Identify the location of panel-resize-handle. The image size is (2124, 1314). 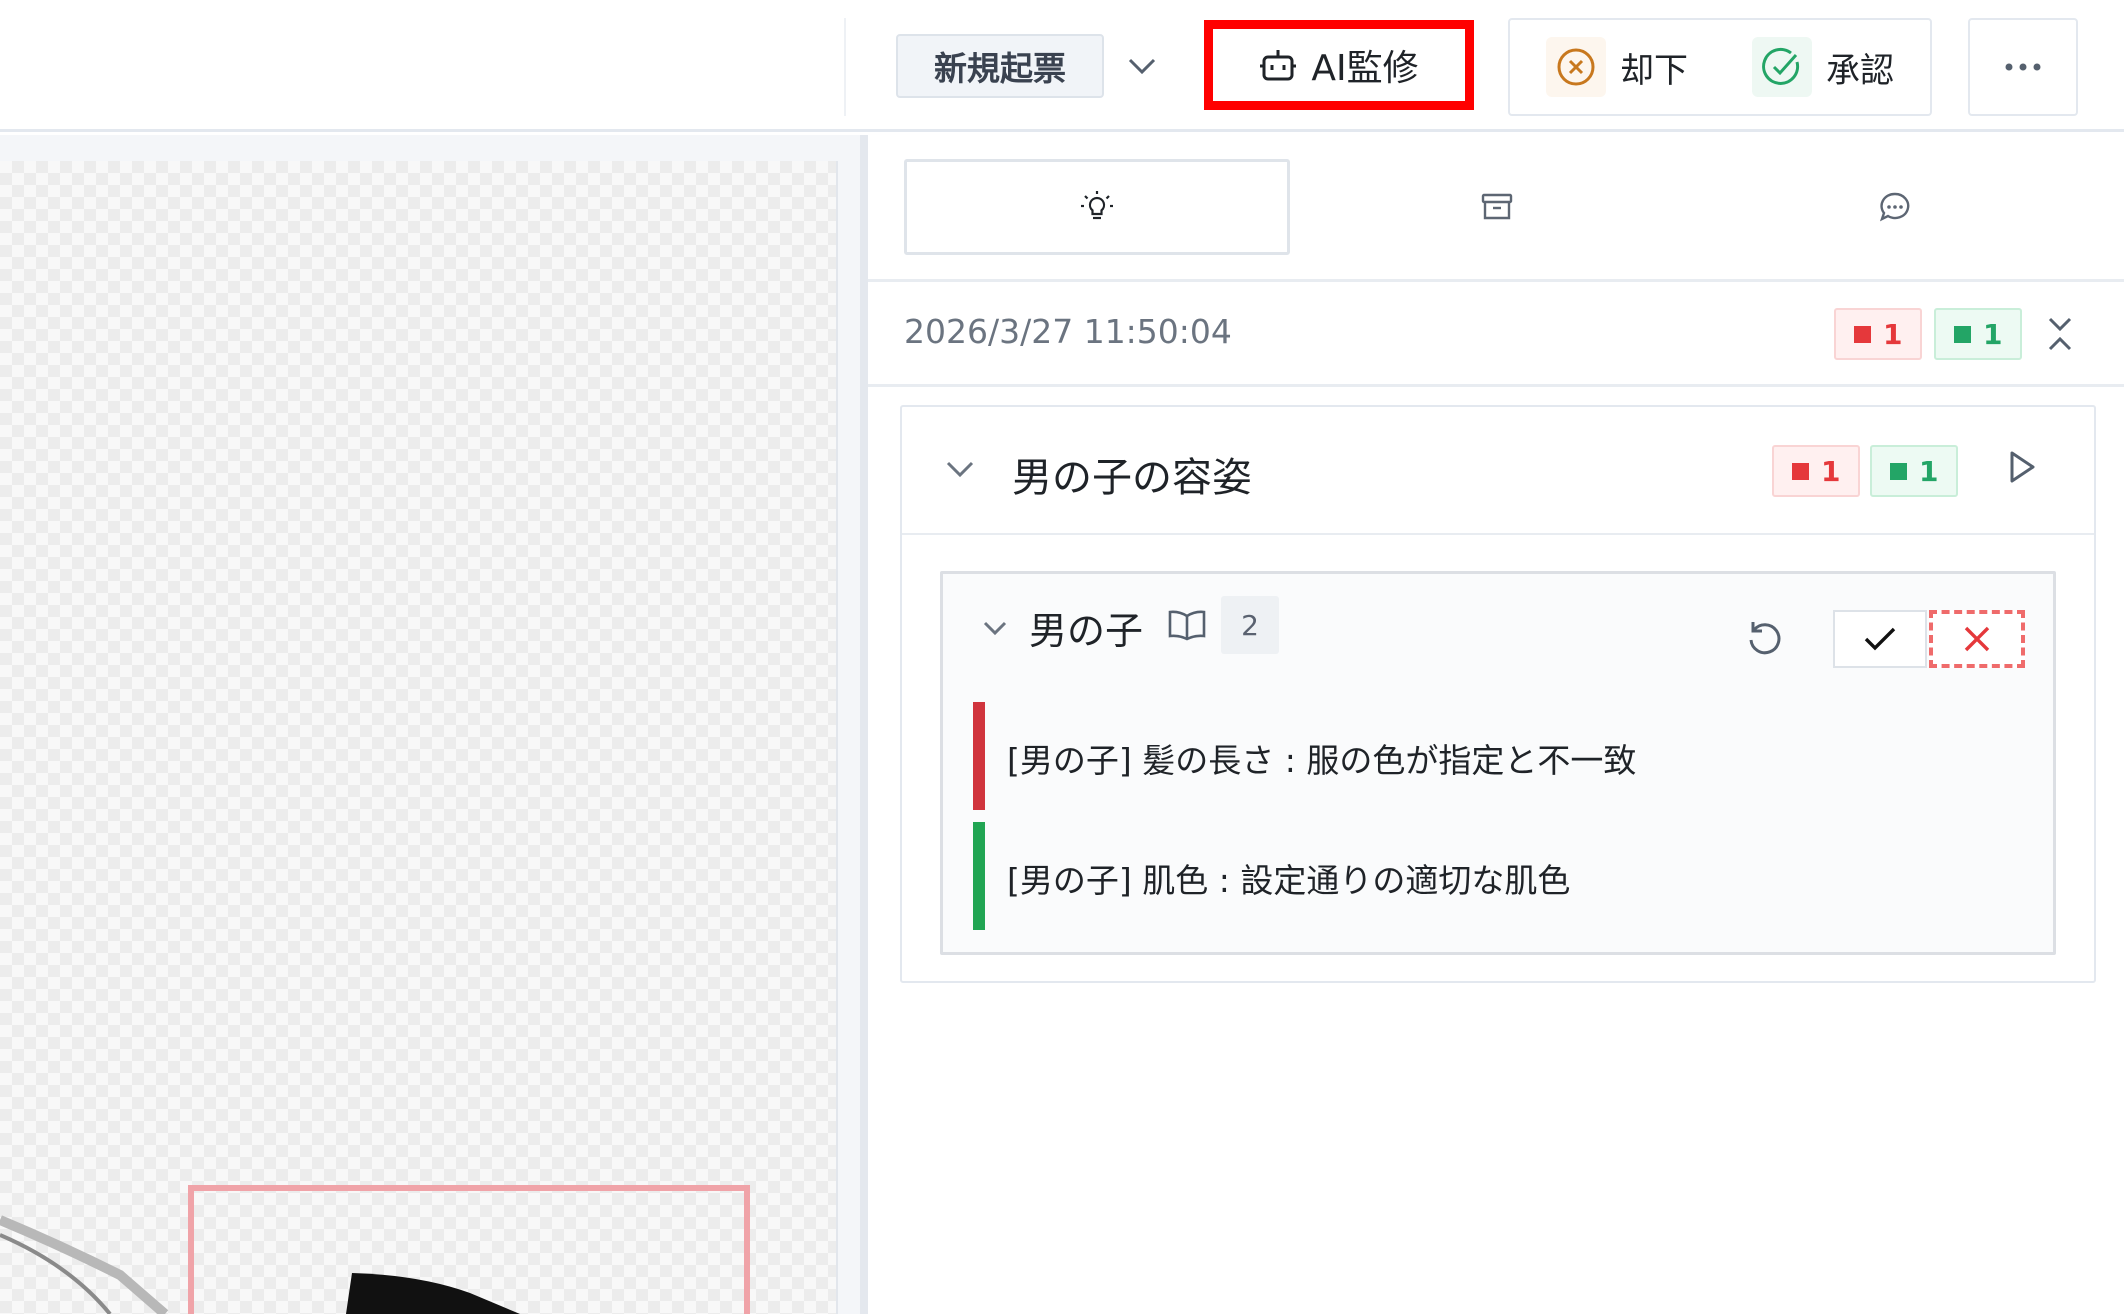
(864, 724).